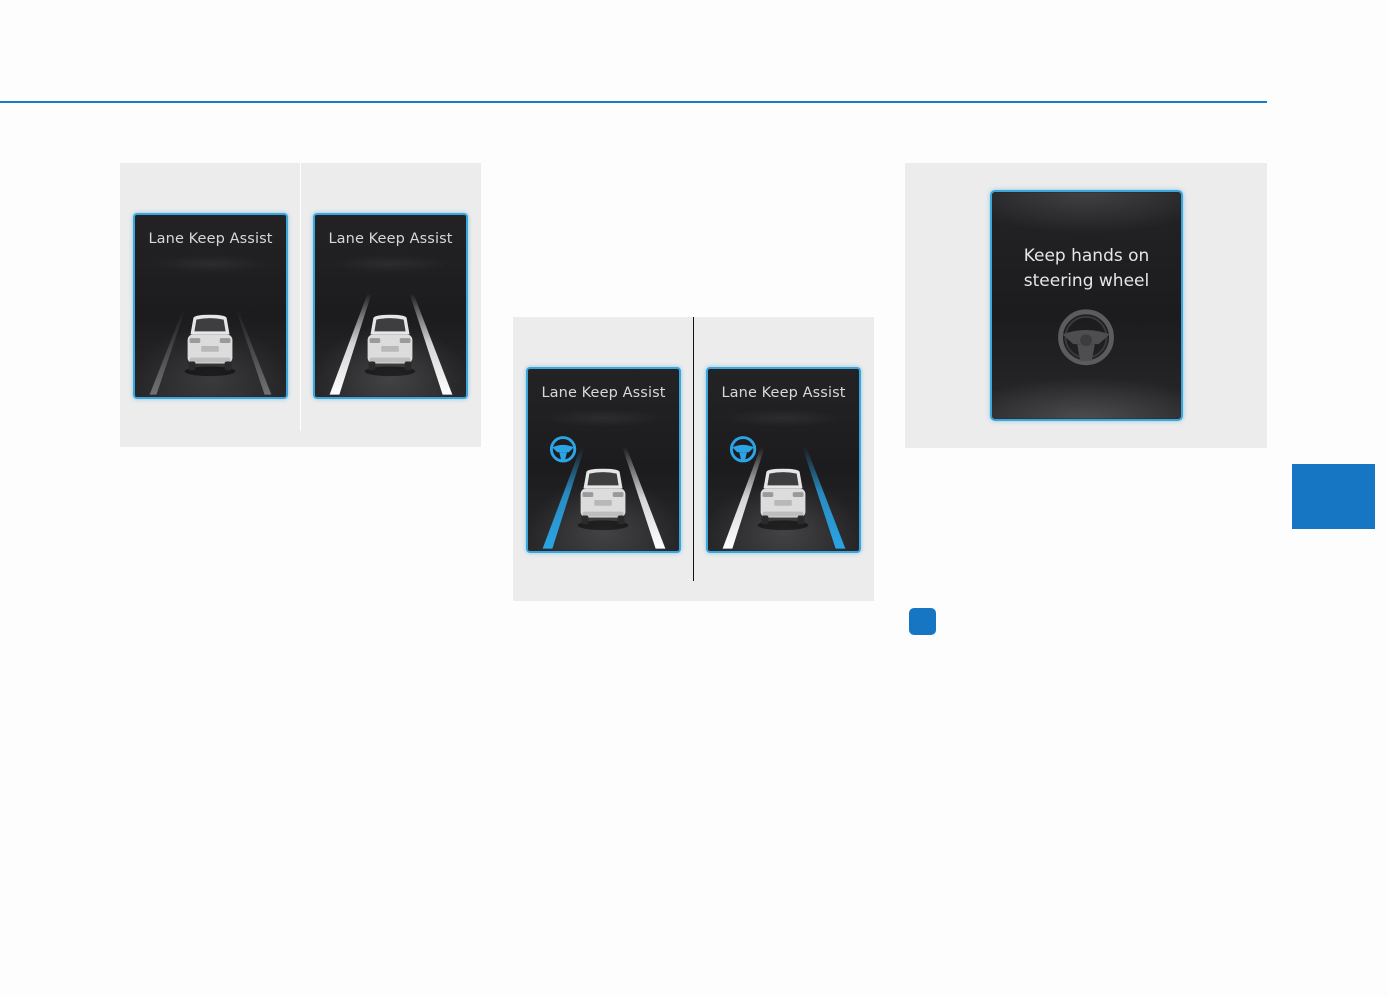 This screenshot has width=1388, height=997. I want to click on screen-backdrop, so click(1086, 305).